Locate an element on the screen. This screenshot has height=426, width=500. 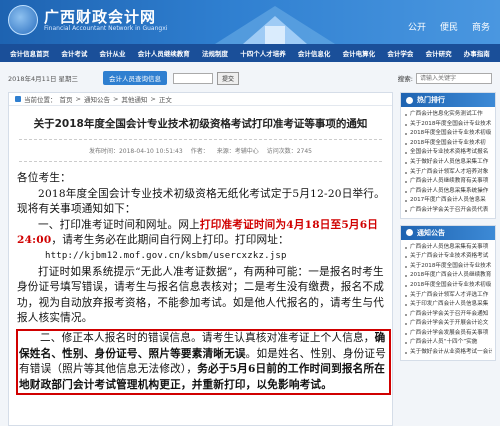
site-subtitle: Financial Accountant Network in Guangxi is located at coordinates (106, 28).